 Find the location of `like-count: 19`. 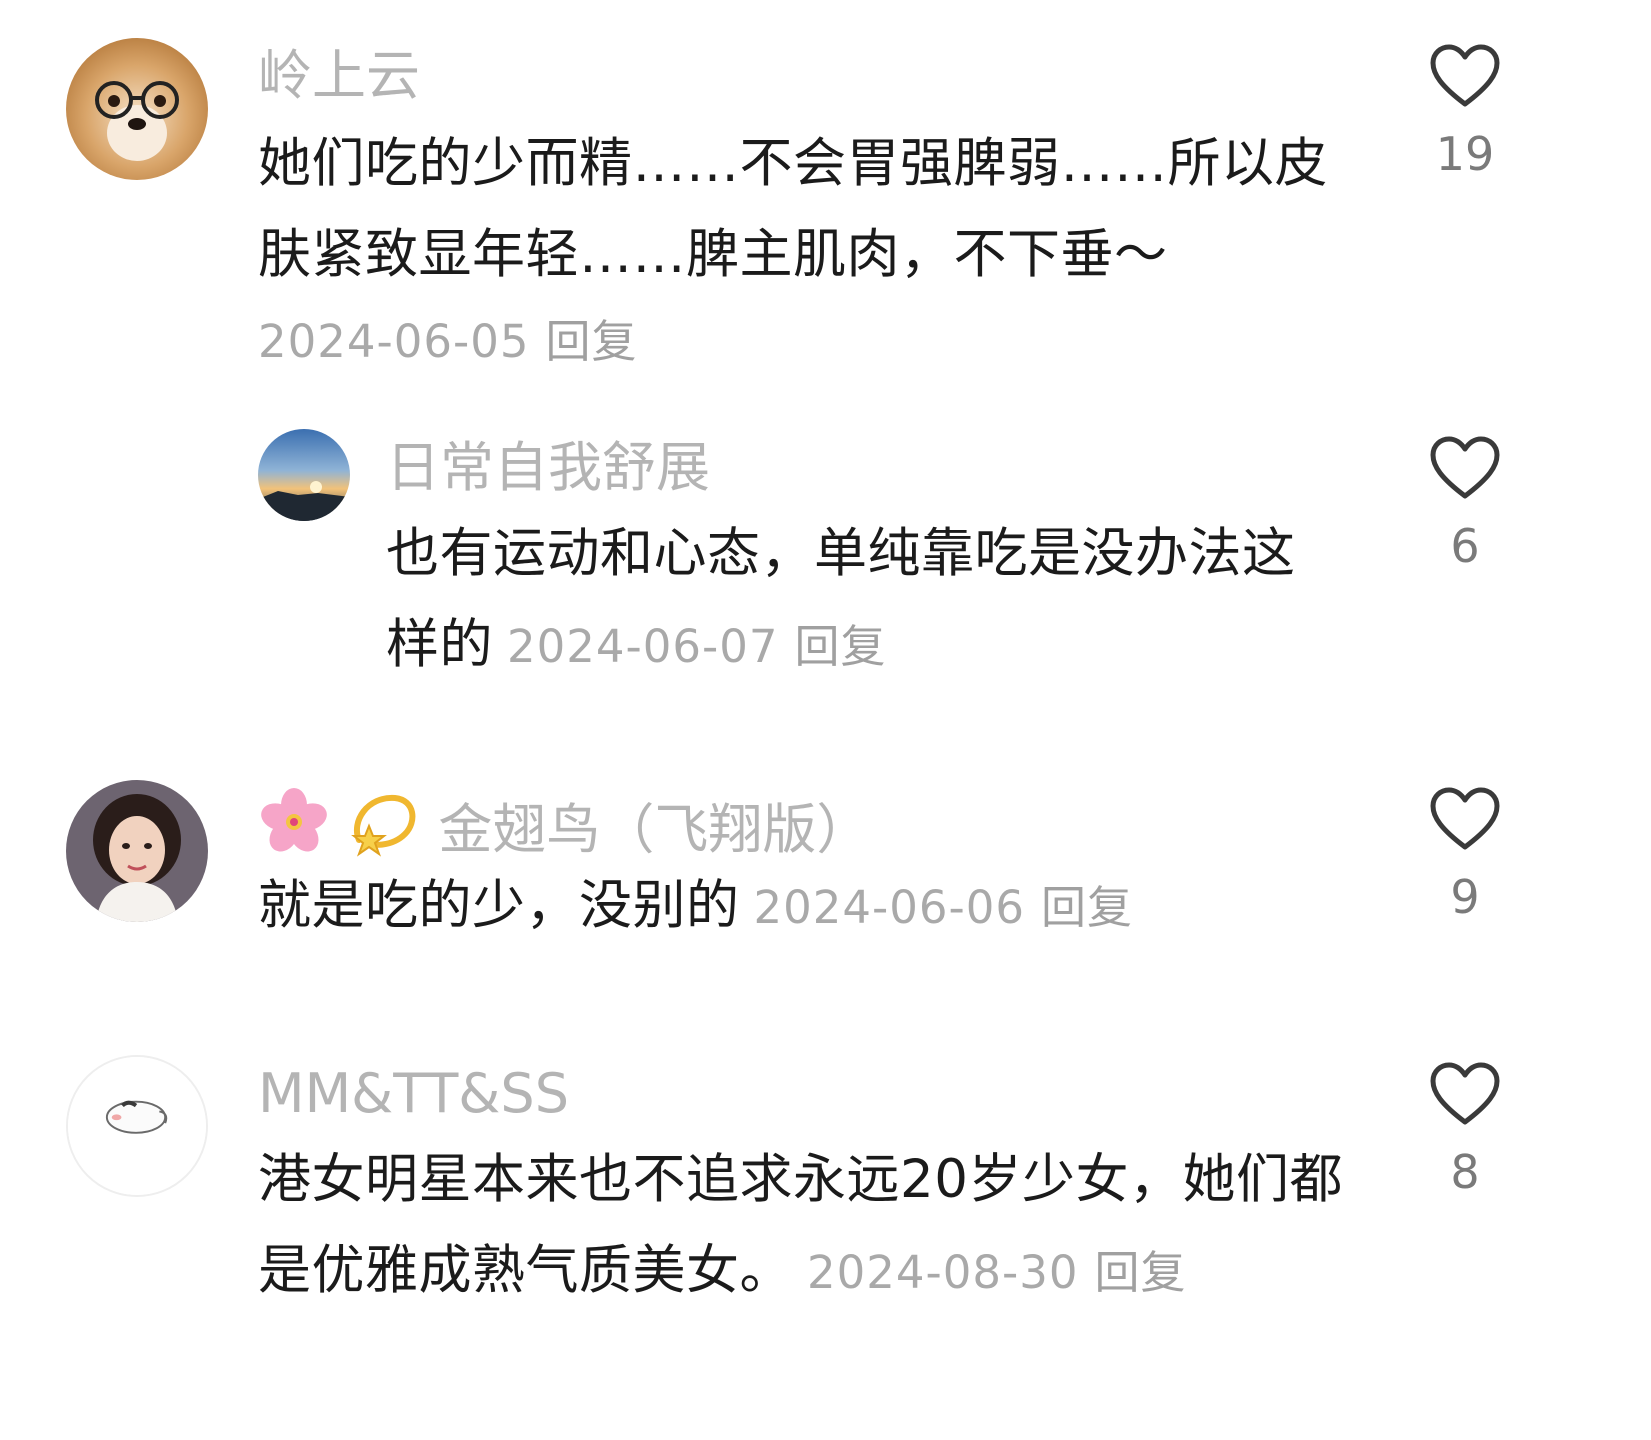

like-count: 19 is located at coordinates (1465, 154).